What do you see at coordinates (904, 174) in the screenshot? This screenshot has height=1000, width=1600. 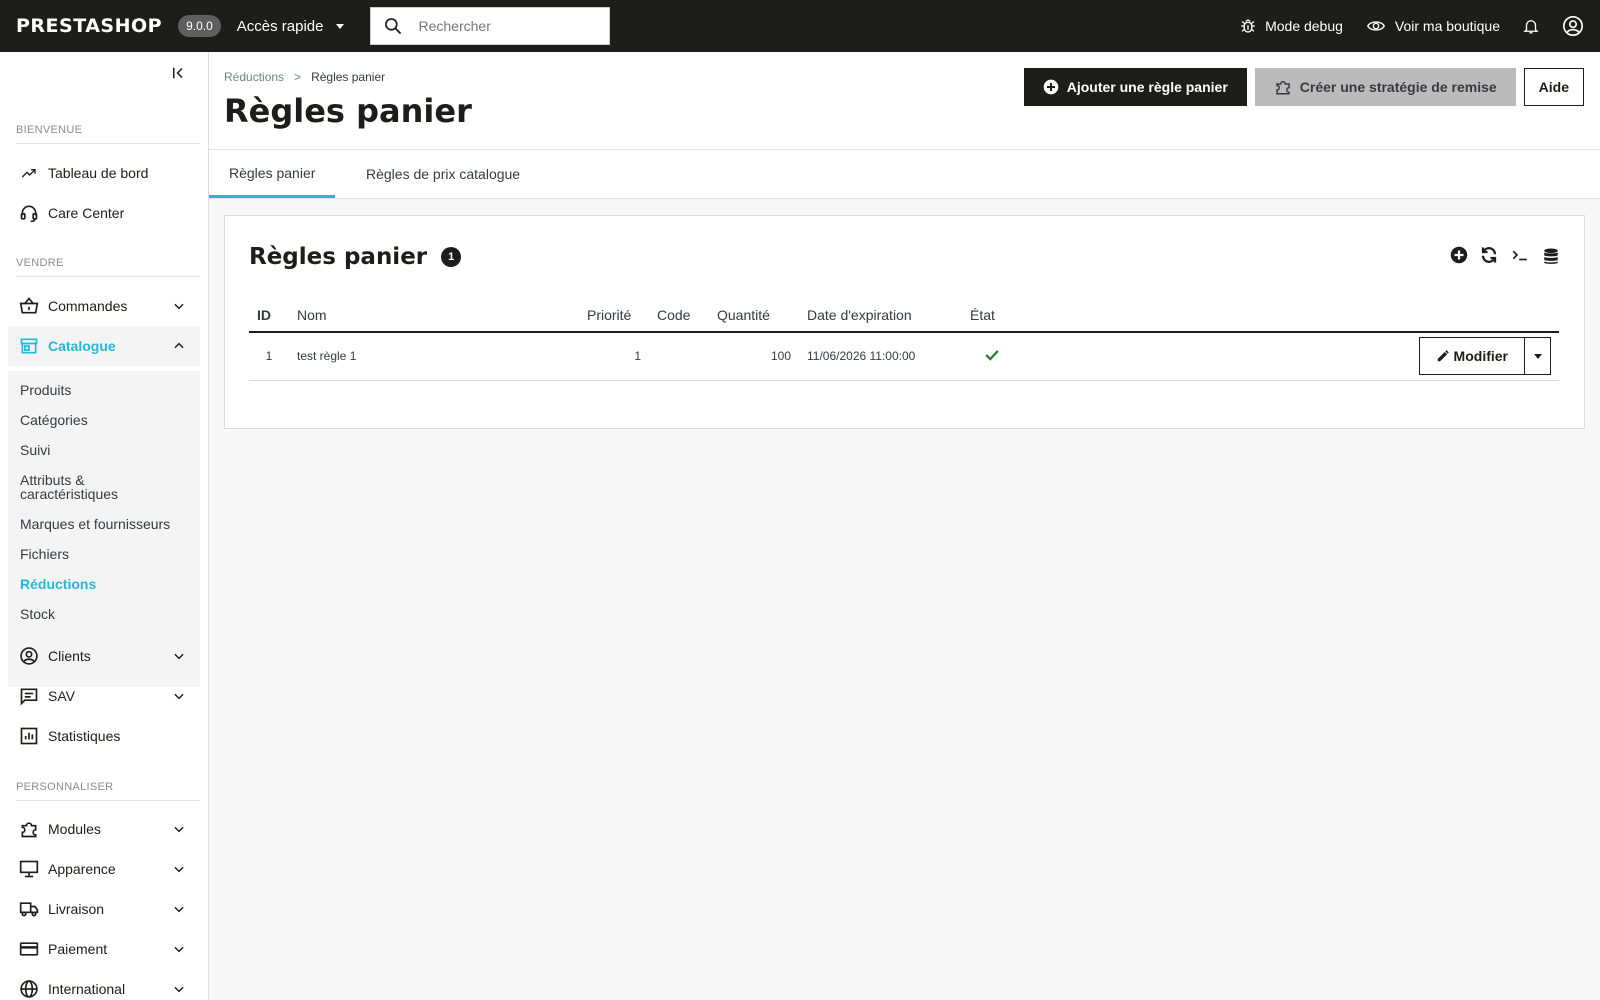 I see `tabs-bar: Règles panier Règles de prix catalogue` at bounding box center [904, 174].